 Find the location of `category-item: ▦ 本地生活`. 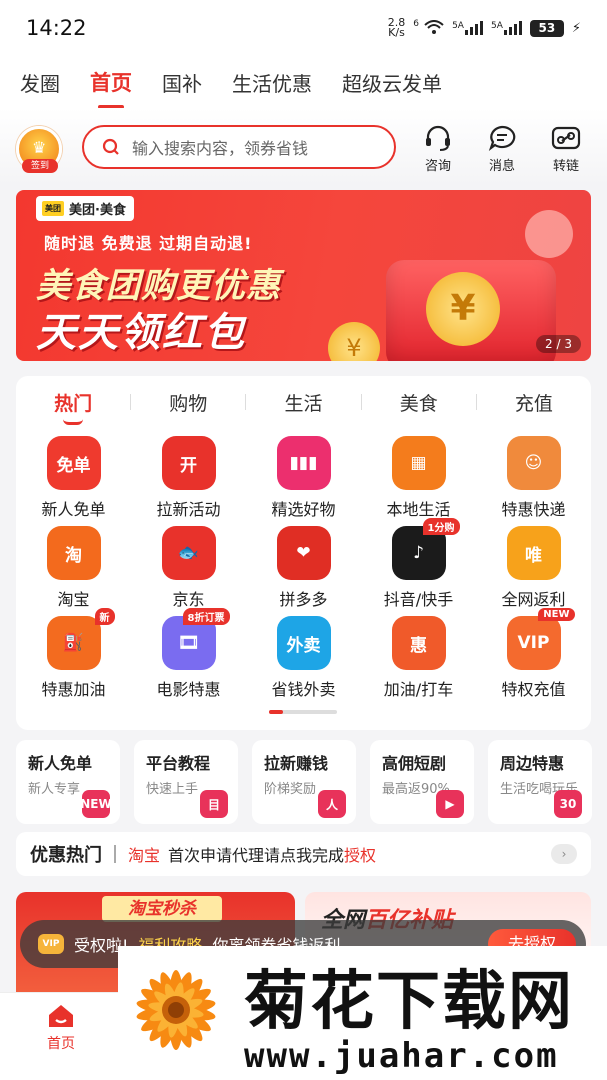

category-item: ▦ 本地生活 is located at coordinates (418, 475).